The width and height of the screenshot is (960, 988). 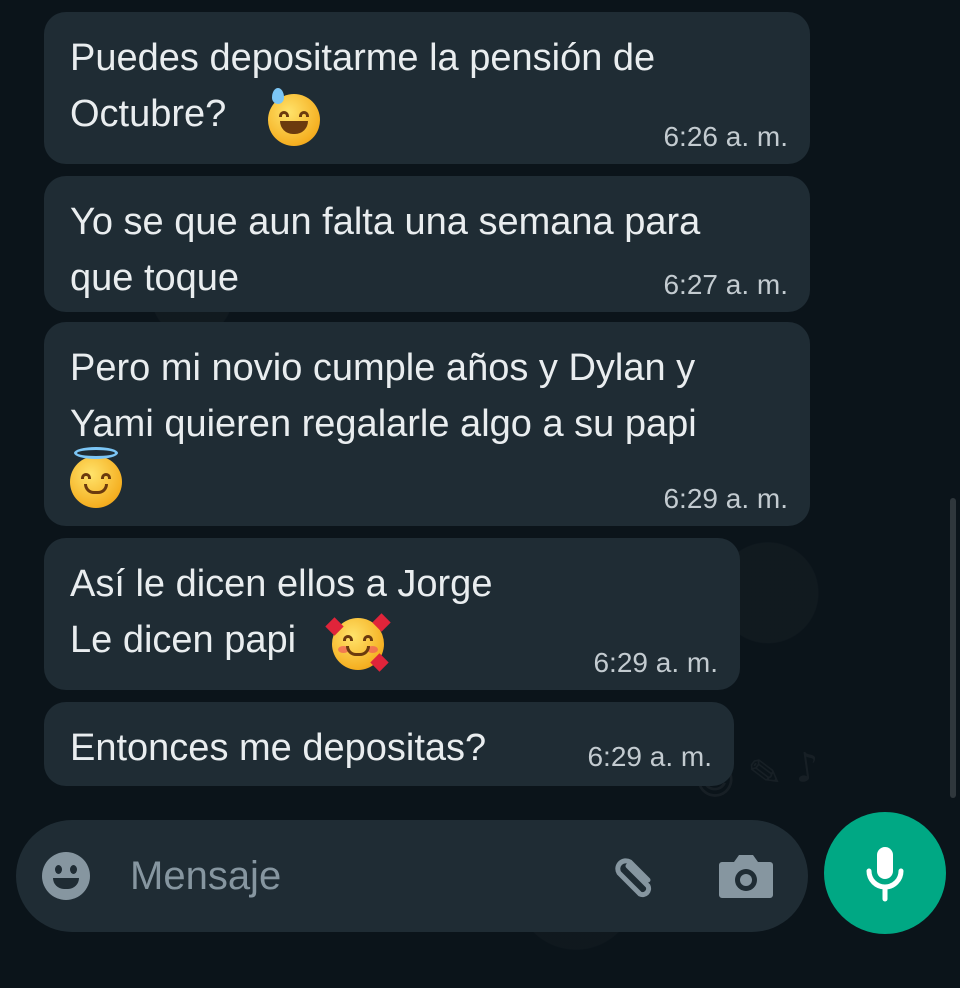 What do you see at coordinates (746, 876) in the screenshot?
I see `camera-icon` at bounding box center [746, 876].